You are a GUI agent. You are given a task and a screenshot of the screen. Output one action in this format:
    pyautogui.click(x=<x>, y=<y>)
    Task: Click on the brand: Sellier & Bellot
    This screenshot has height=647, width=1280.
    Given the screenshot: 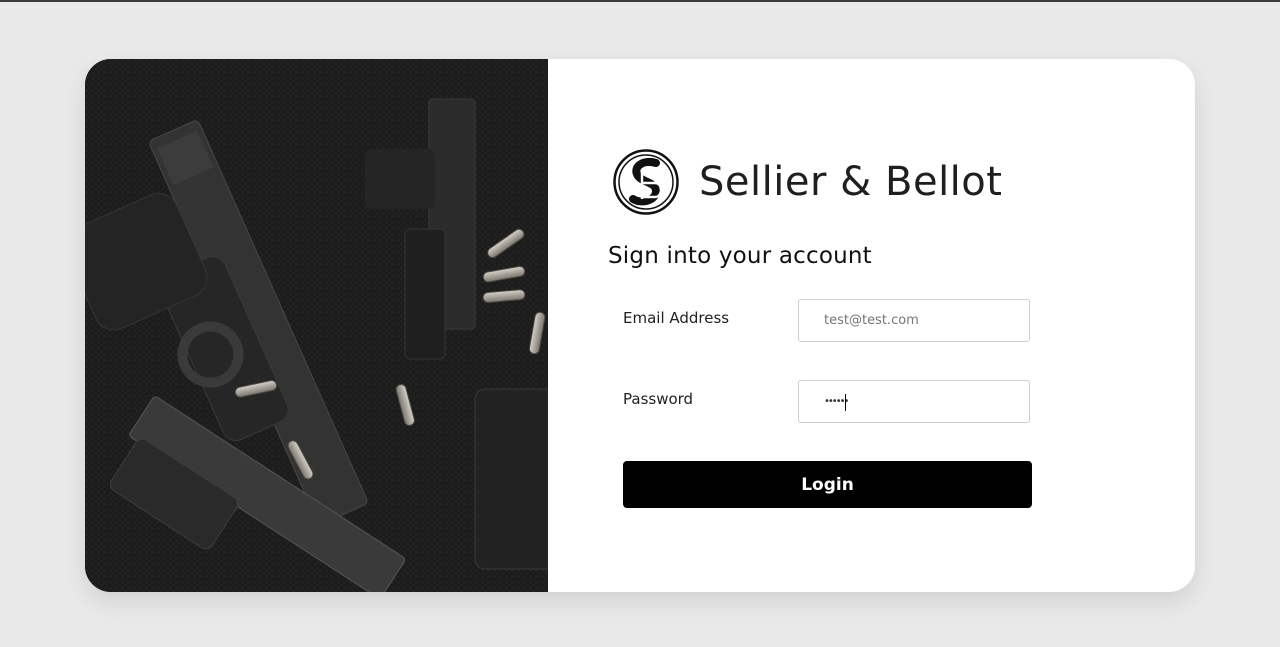 What is the action you would take?
    pyautogui.click(x=807, y=182)
    